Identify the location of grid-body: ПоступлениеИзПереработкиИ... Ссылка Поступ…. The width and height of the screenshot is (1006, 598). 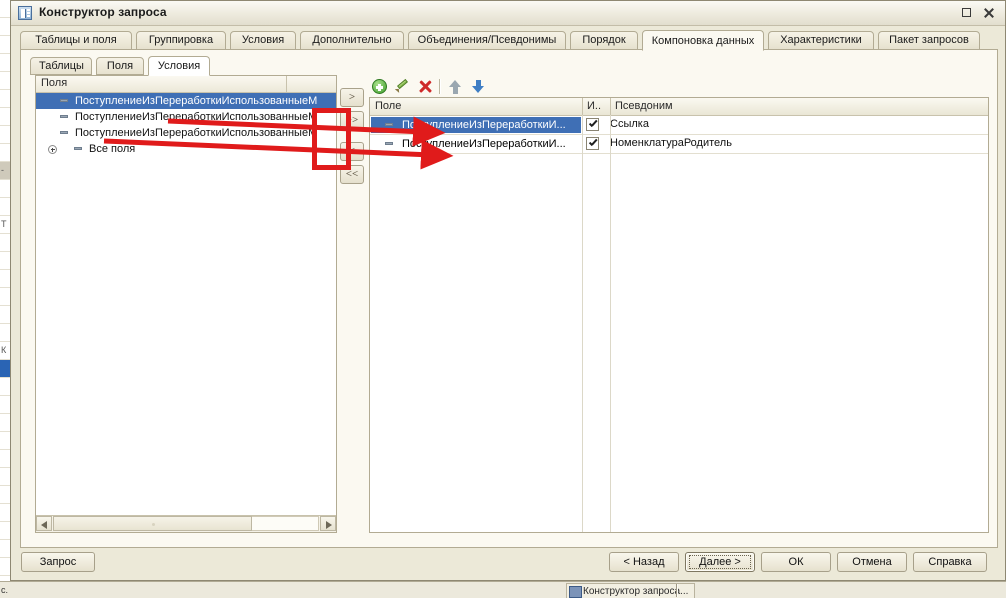
(679, 135).